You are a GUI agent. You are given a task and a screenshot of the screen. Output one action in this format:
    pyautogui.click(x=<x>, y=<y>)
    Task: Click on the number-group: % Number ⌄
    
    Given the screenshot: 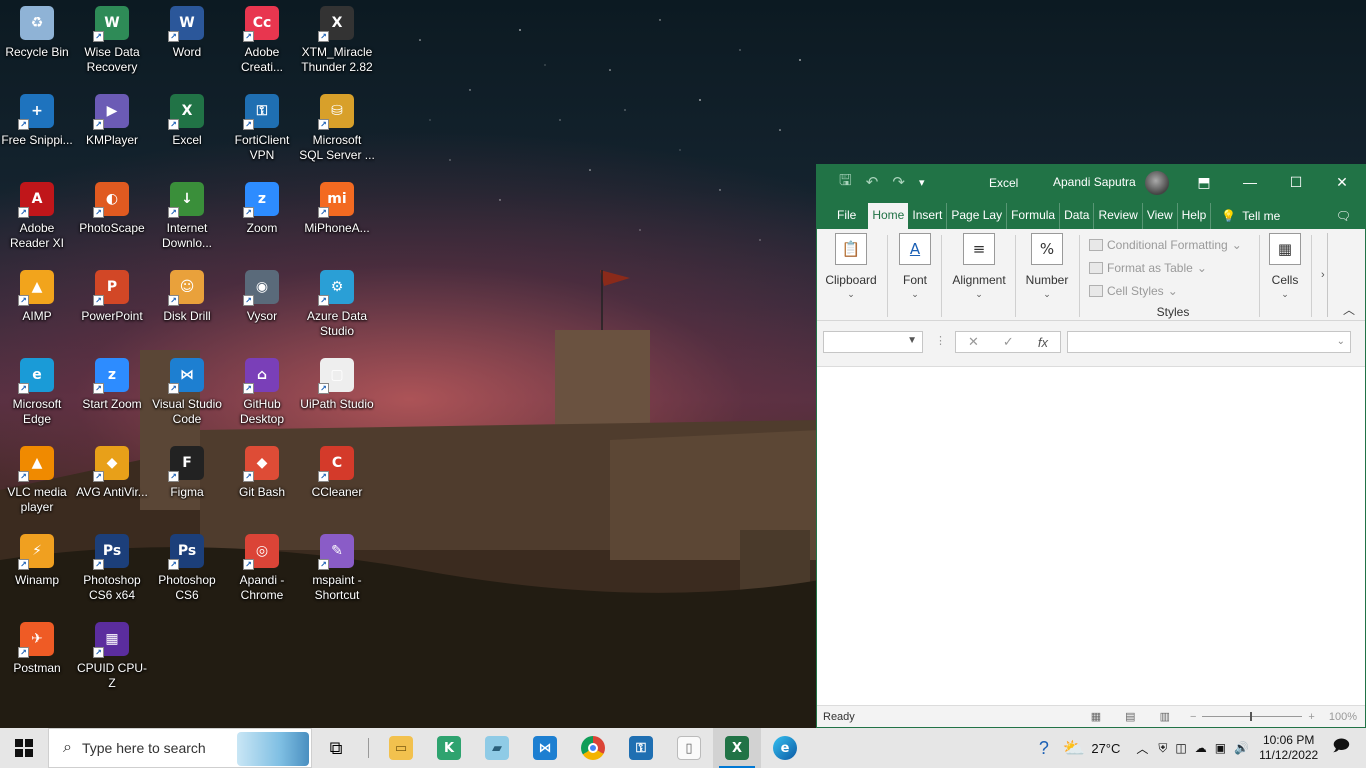 What is the action you would take?
    pyautogui.click(x=1047, y=275)
    